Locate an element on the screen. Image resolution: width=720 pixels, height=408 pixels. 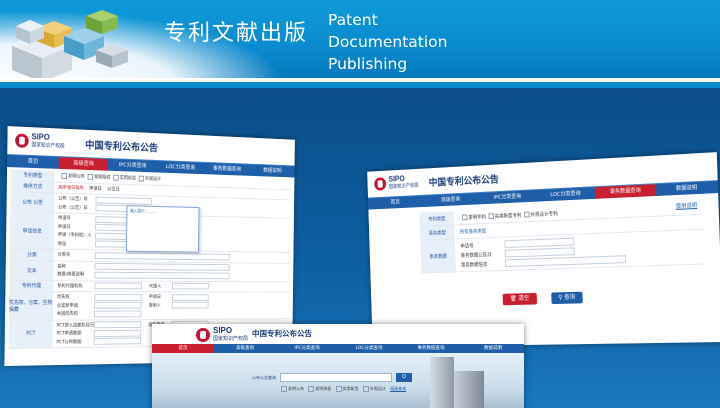
field-label: 摘要/简要说明 is located at coordinates (70, 275).